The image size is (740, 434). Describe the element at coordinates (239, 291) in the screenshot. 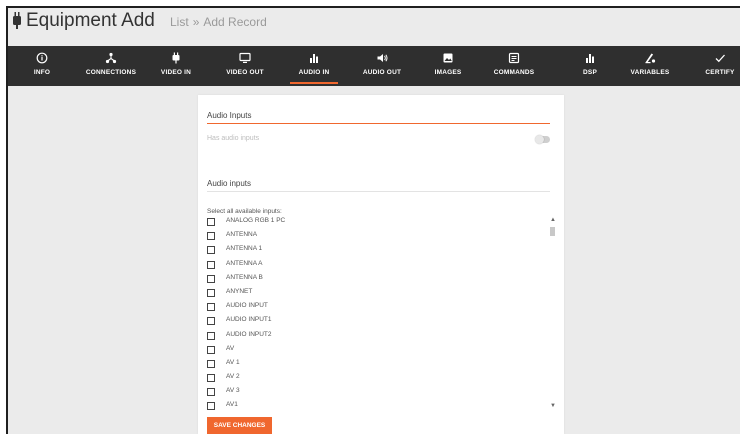

I see `input-label: ANYNET` at that location.